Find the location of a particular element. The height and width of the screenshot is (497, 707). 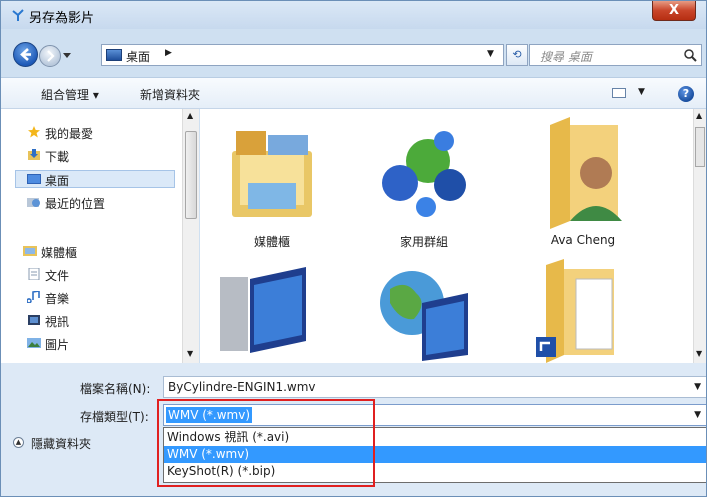

content-scrollbar: ▲ ▼ is located at coordinates (699, 236).